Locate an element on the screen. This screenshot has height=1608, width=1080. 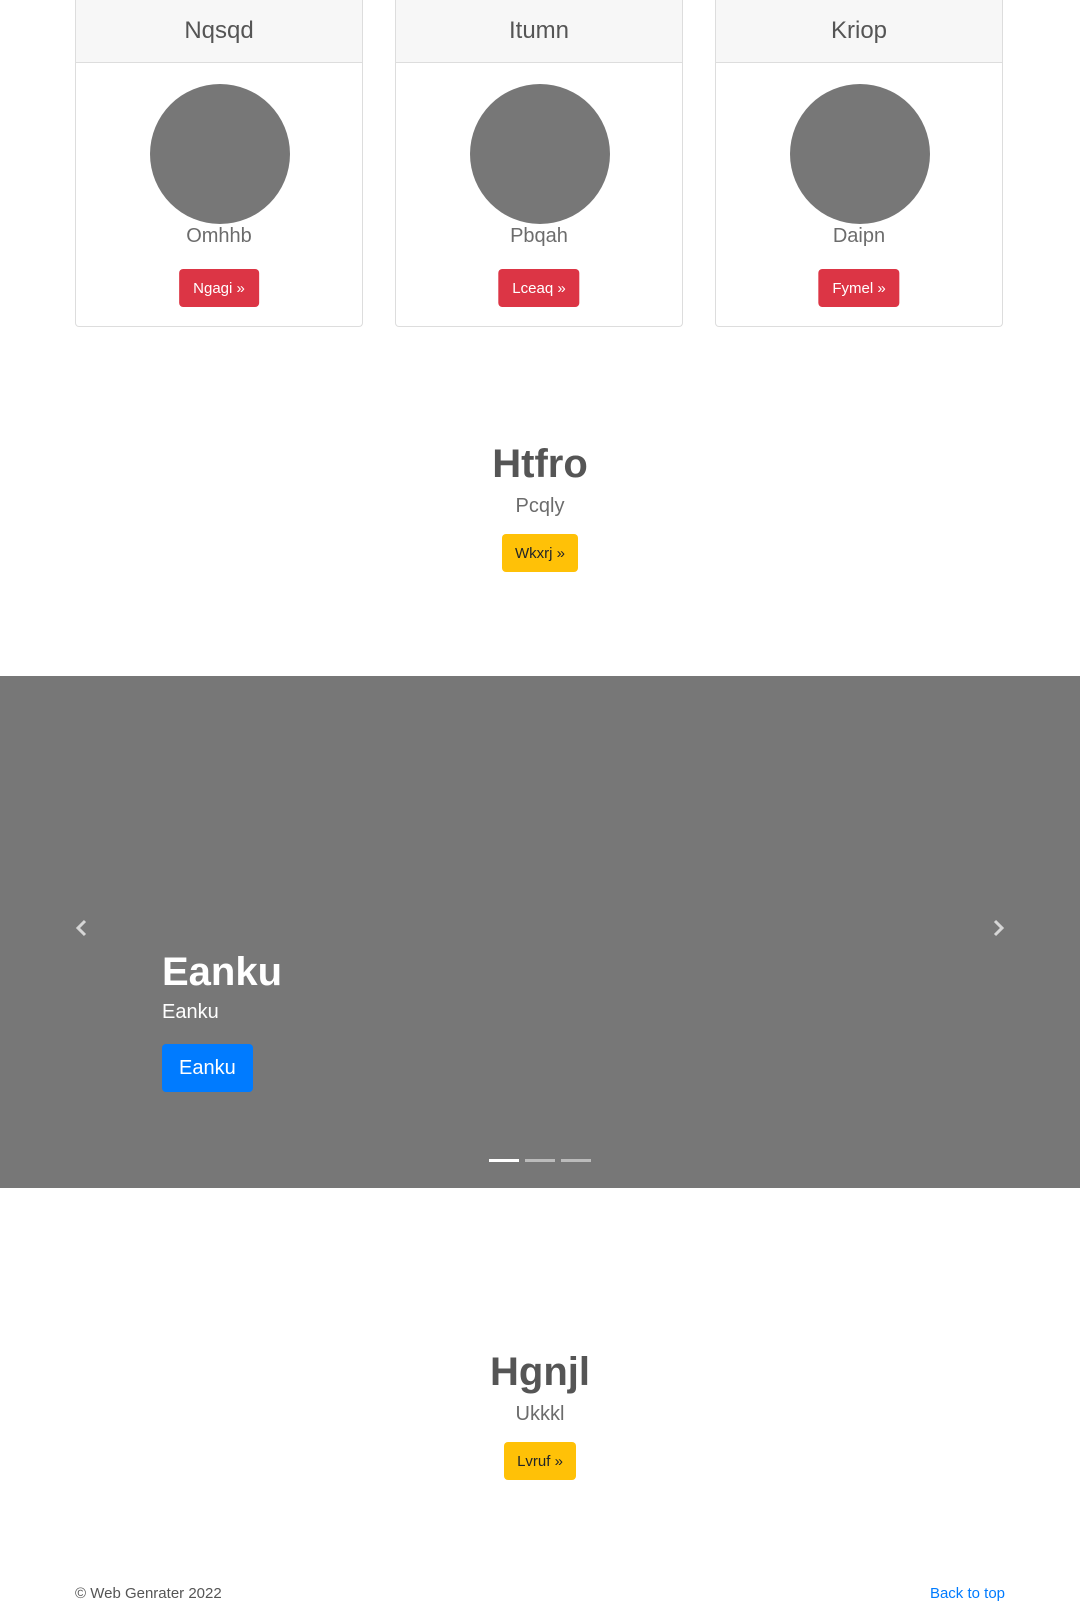
card-body: Pbqah Lceaq » is located at coordinates (539, 195).